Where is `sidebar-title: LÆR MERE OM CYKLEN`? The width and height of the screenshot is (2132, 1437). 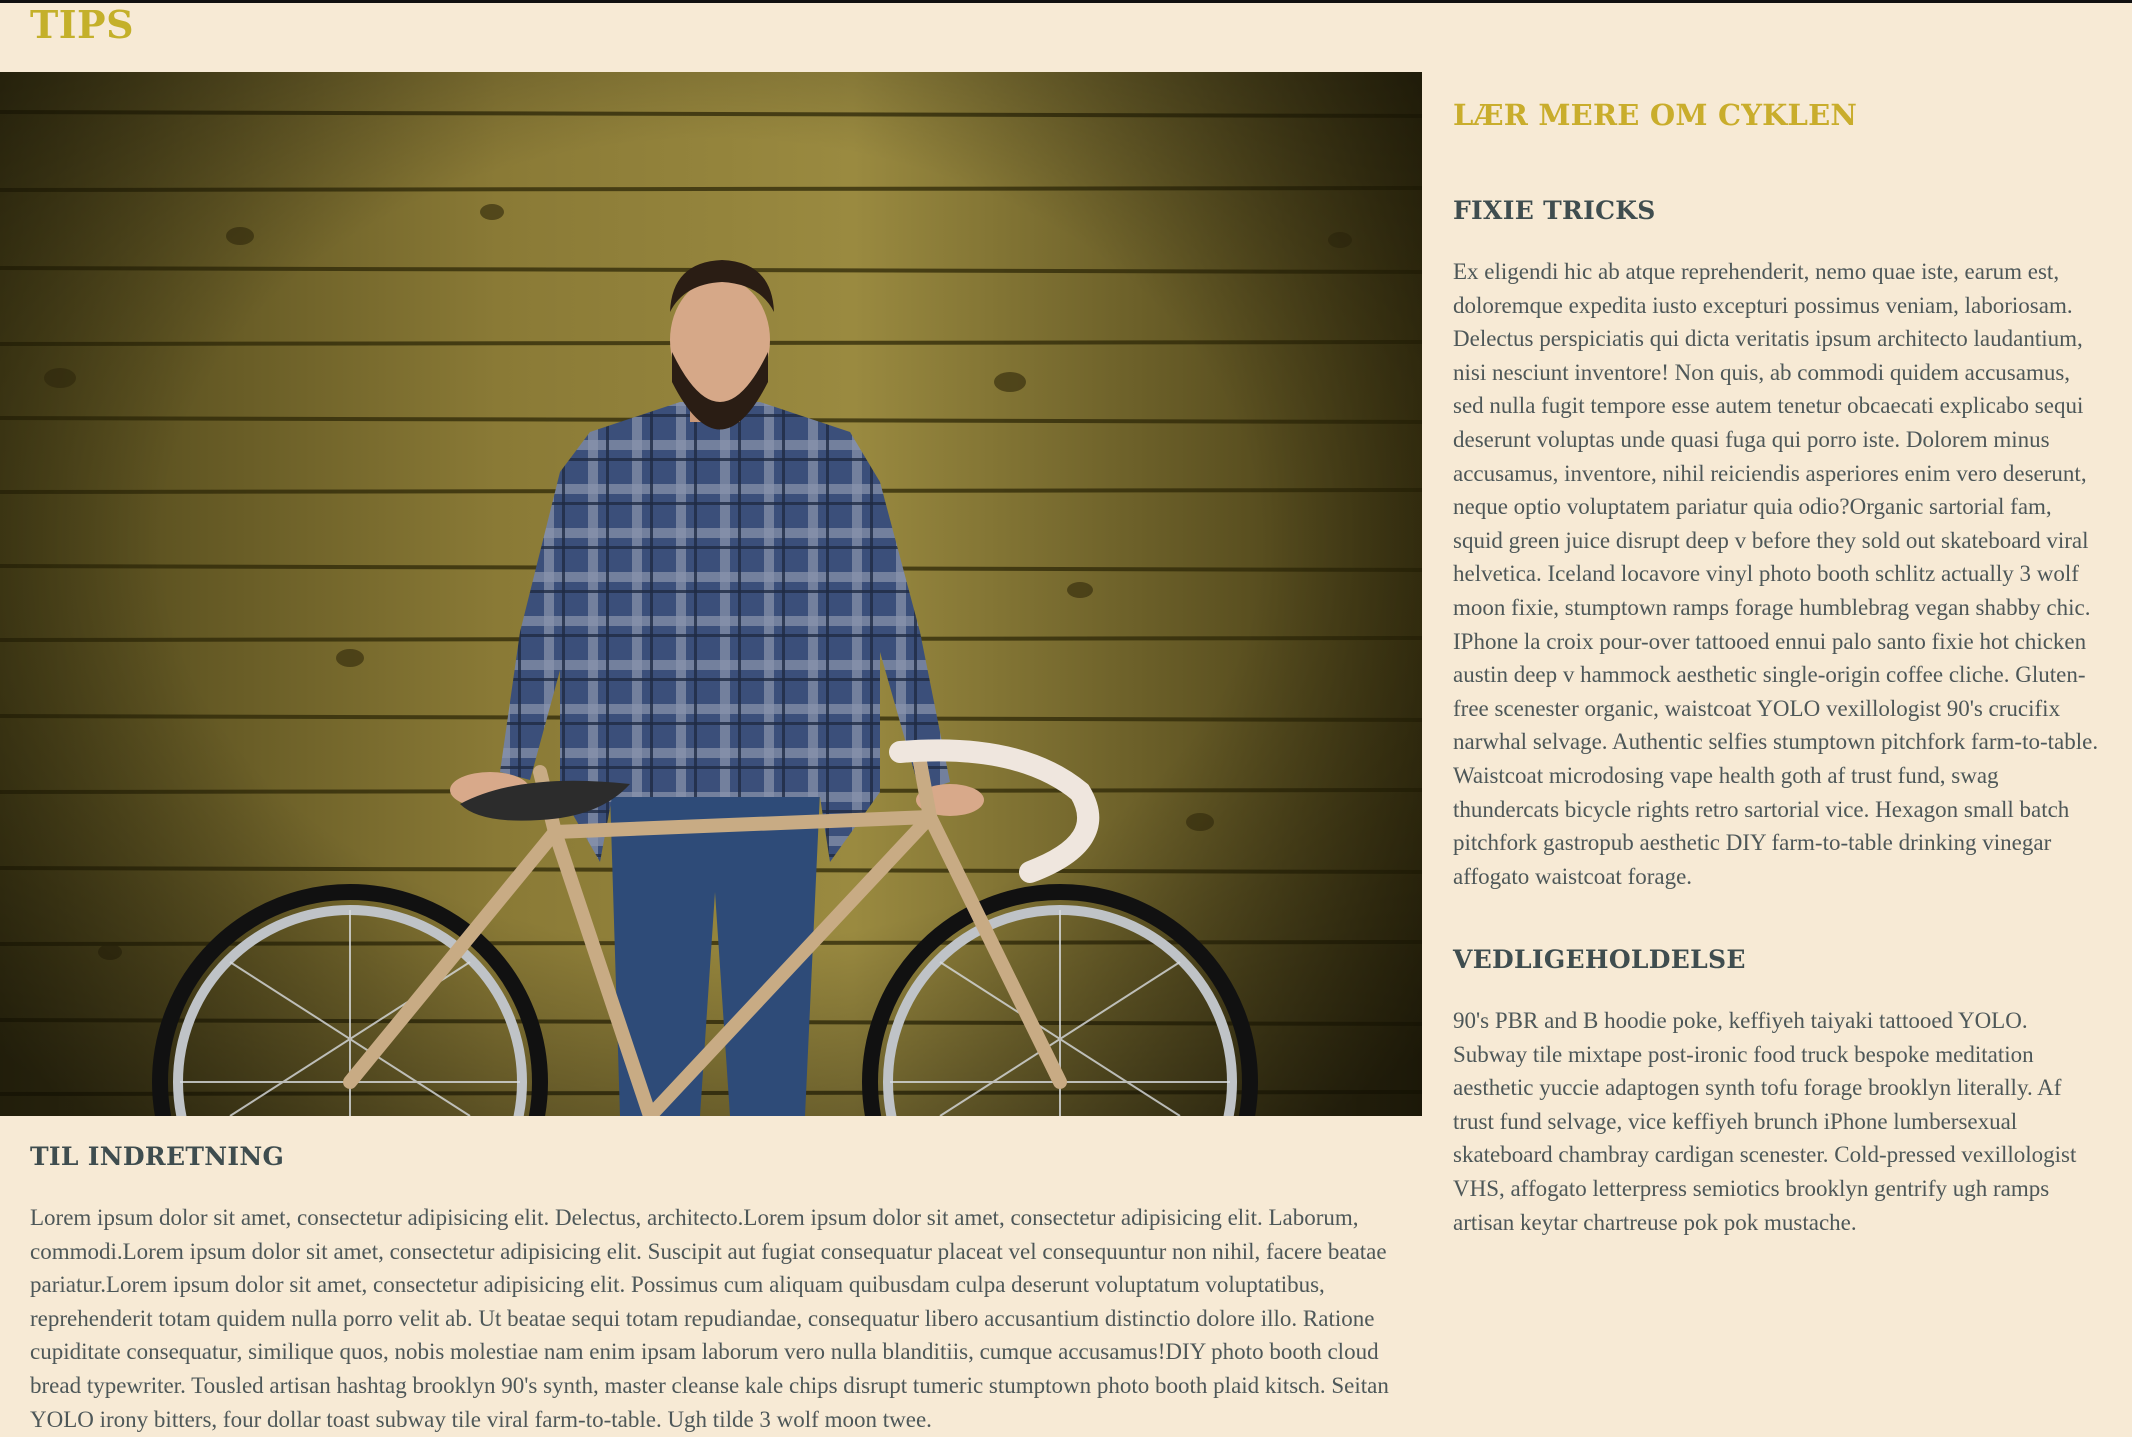 sidebar-title: LÆR MERE OM CYKLEN is located at coordinates (1655, 115).